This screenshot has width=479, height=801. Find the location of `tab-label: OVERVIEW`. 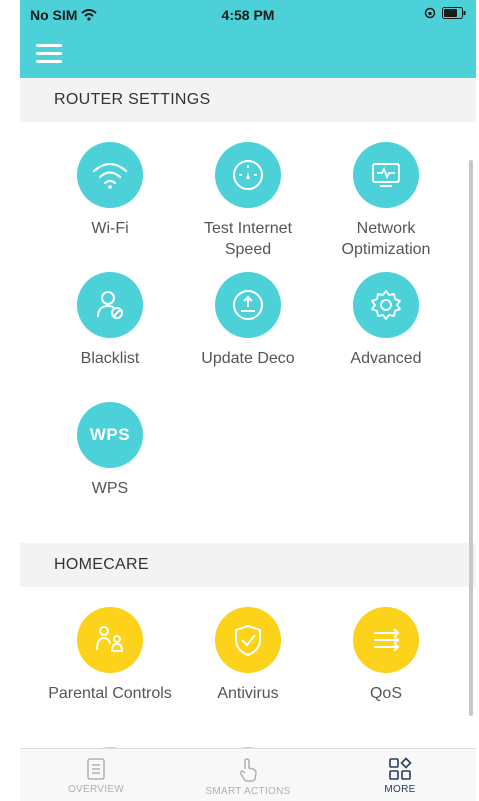

tab-label: OVERVIEW is located at coordinates (96, 789).